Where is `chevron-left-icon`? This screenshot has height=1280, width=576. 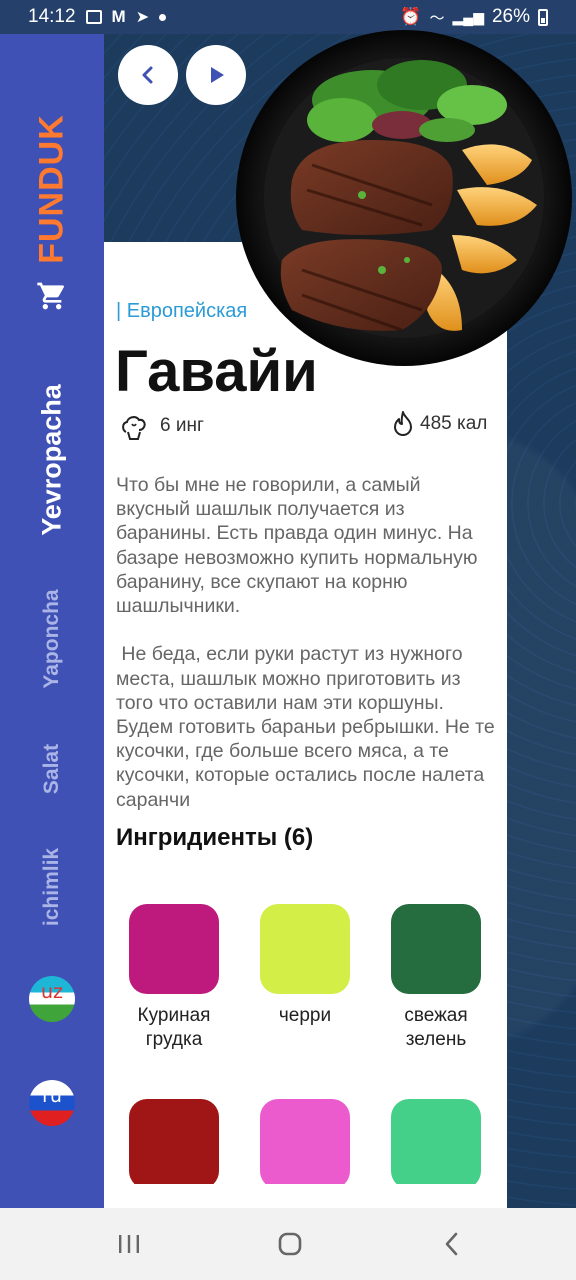
chevron-left-icon is located at coordinates (147, 75).